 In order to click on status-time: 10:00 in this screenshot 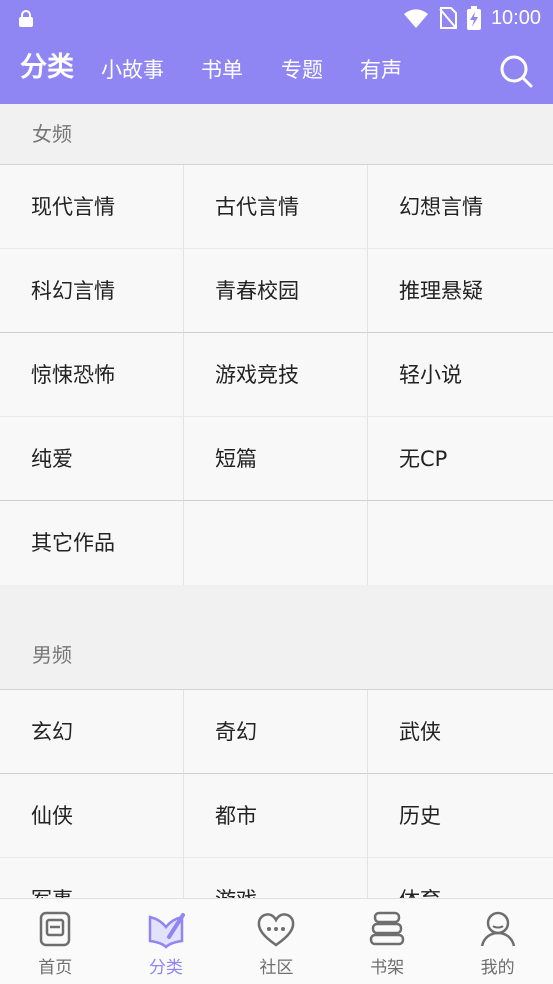, I will do `click(515, 17)`.